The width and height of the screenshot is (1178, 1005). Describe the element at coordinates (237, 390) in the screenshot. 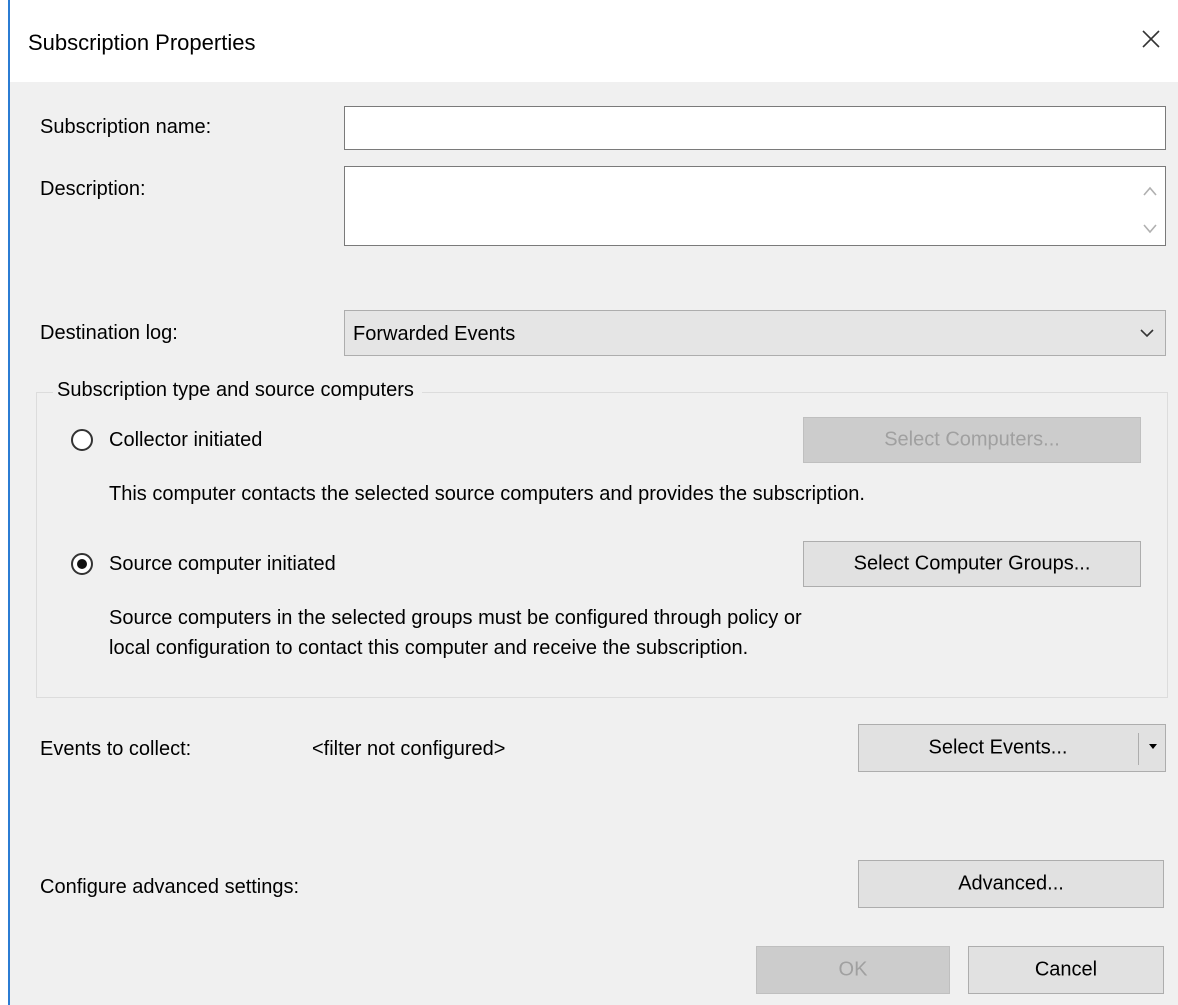

I see `subscription-type-legend: Subscription type and source computers` at that location.